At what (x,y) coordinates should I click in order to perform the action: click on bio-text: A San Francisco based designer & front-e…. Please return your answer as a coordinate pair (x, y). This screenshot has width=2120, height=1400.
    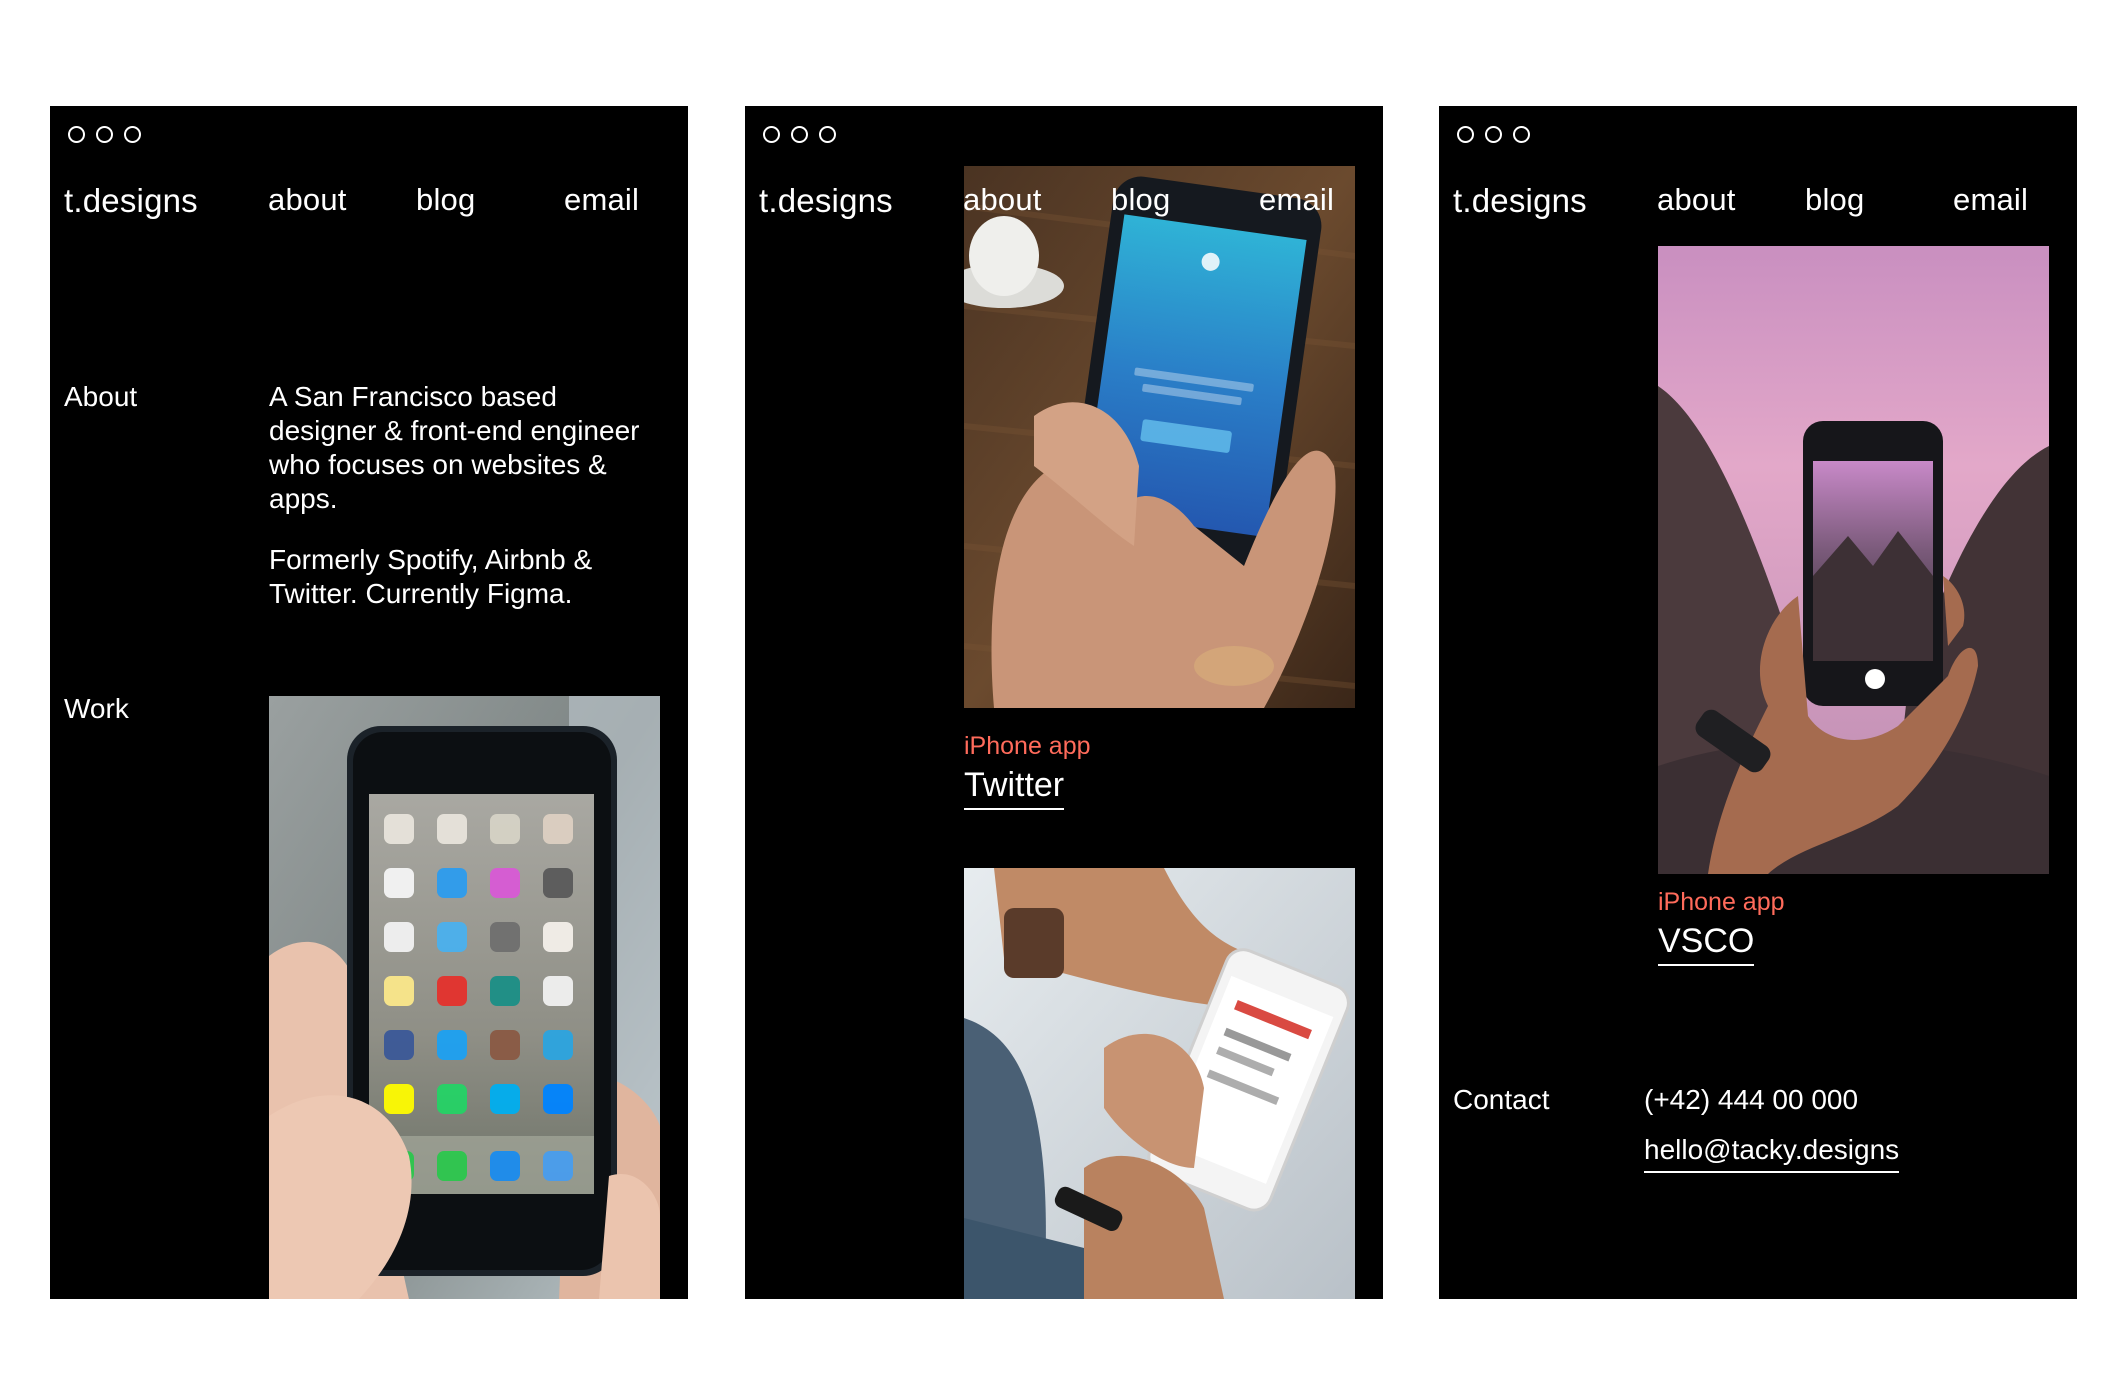
    Looking at the image, I should click on (459, 509).